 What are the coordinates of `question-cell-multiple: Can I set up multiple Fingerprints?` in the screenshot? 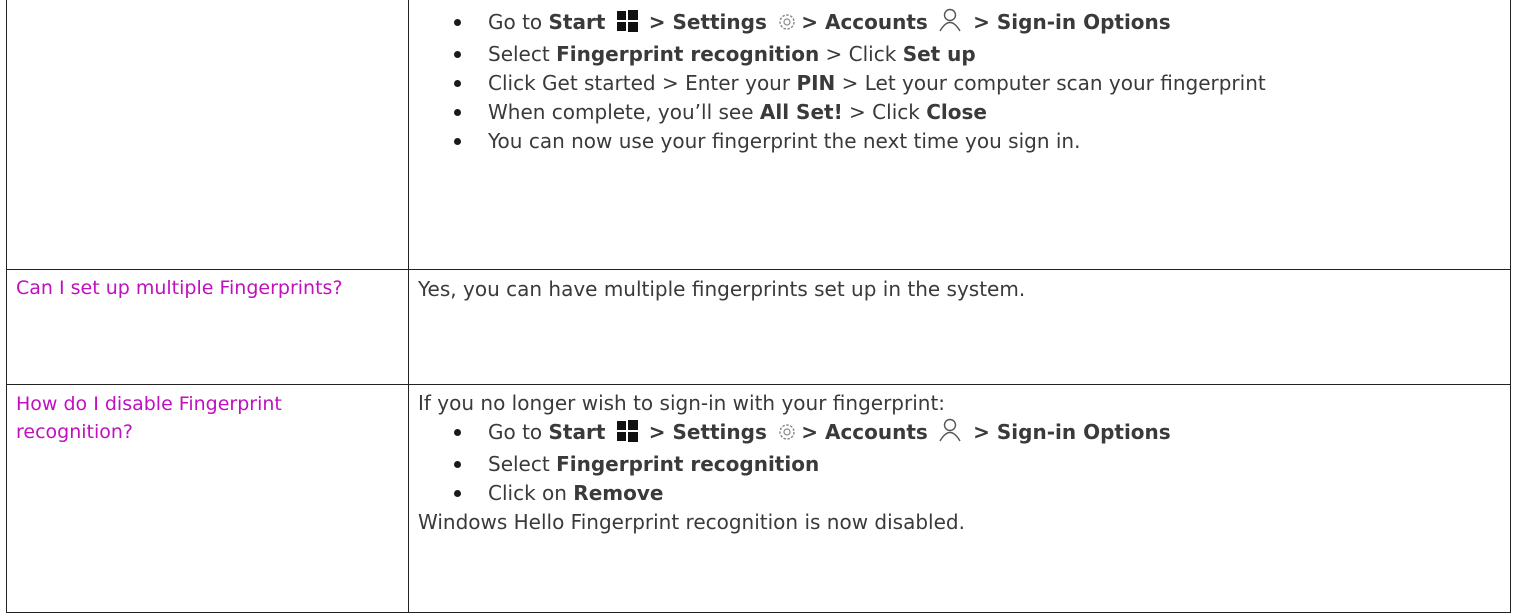 It's located at (179, 288).